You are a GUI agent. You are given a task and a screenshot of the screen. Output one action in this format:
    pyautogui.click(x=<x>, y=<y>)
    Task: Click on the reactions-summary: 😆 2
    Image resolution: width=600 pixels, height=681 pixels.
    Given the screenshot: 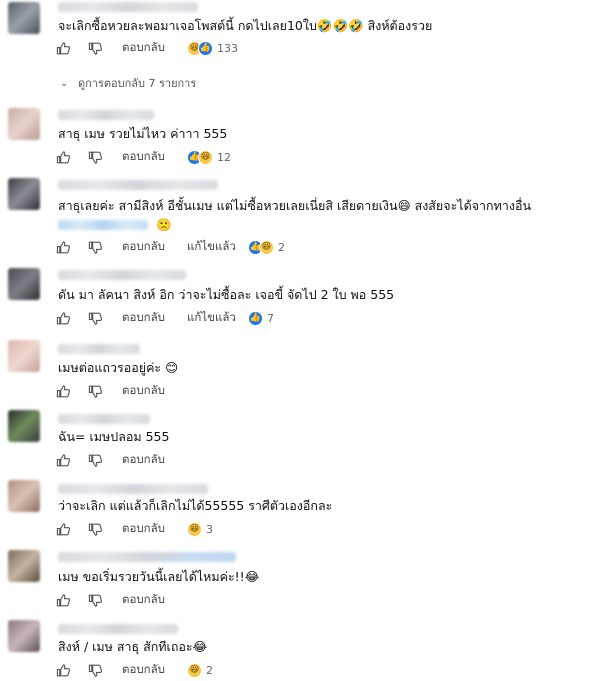 What is the action you would take?
    pyautogui.click(x=200, y=670)
    